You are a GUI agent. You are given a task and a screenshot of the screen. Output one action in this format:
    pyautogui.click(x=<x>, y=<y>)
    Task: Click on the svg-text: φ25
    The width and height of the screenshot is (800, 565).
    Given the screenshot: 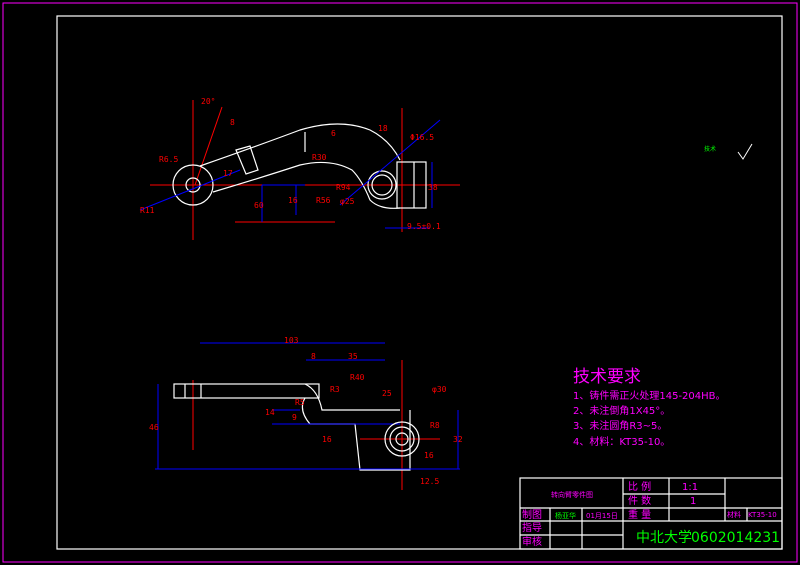 What is the action you would take?
    pyautogui.click(x=347, y=201)
    